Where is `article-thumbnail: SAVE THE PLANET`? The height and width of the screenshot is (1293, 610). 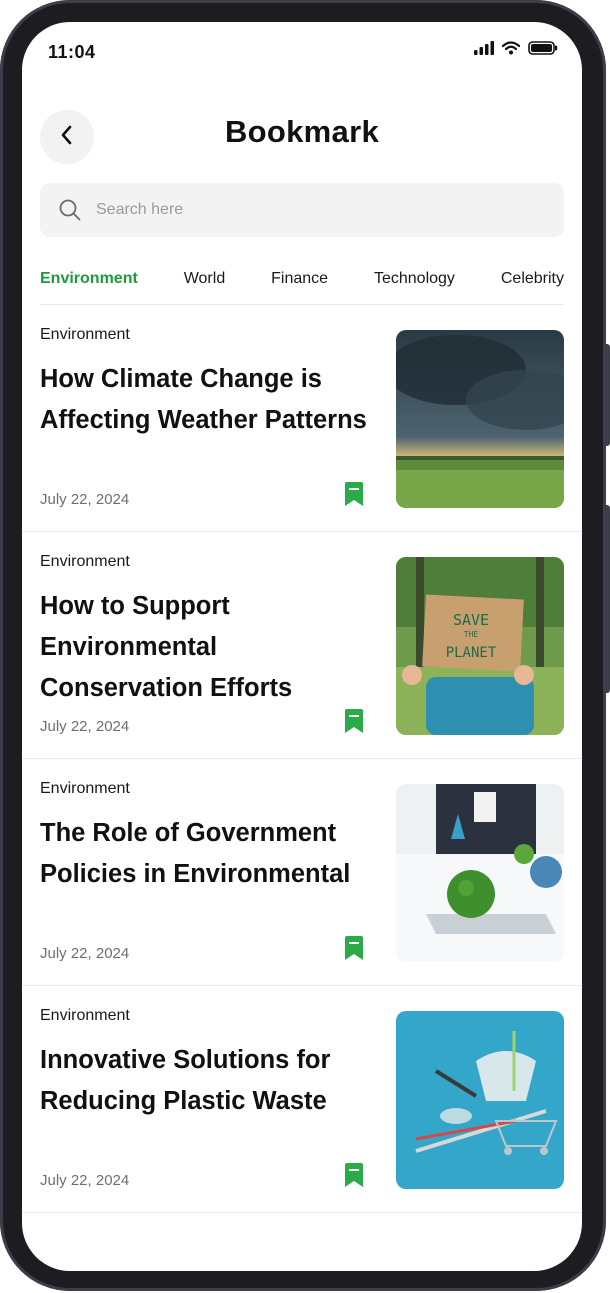 article-thumbnail: SAVE THE PLANET is located at coordinates (480, 646).